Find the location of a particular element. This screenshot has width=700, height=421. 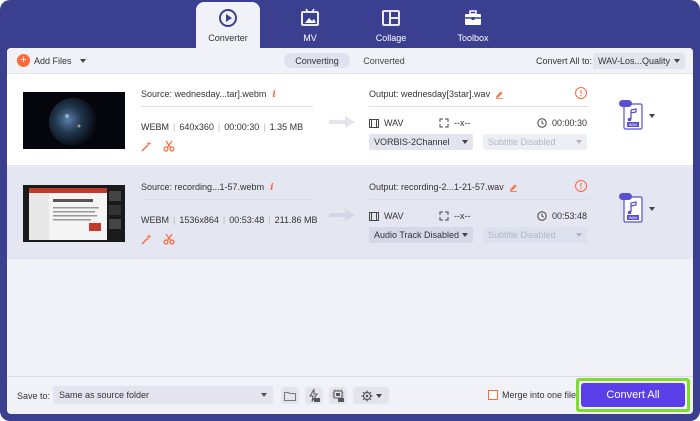

hardware-accel-button is located at coordinates (314, 395).